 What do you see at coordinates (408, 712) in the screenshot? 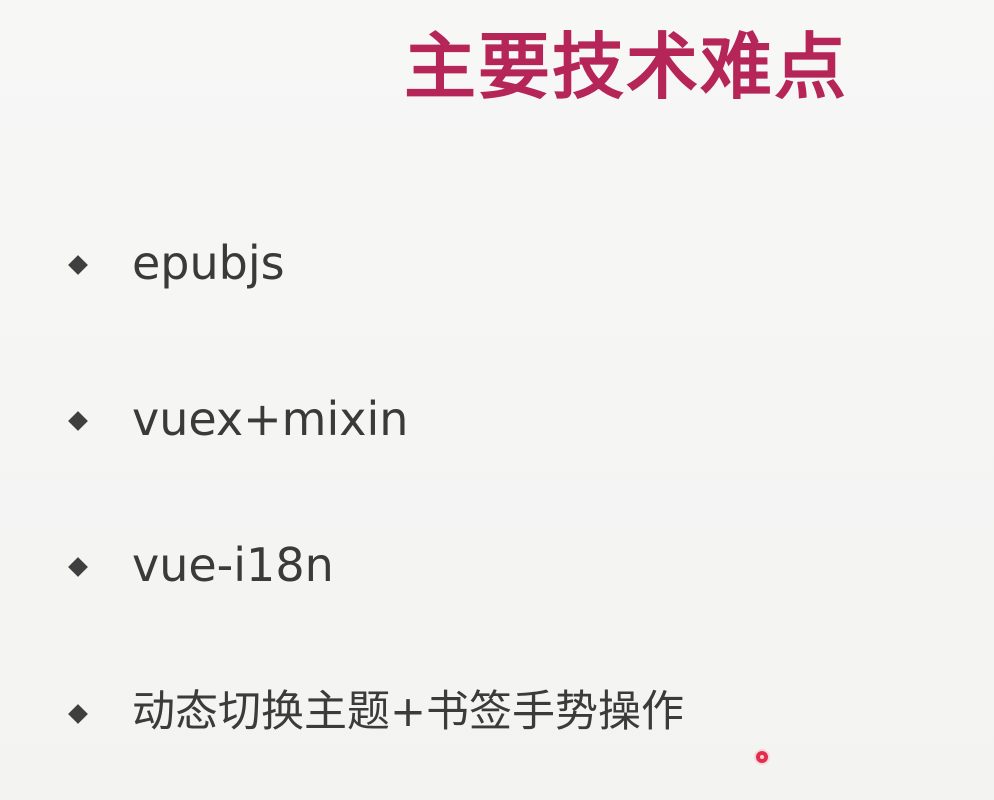
I see `bullet-label-theme-bookmark-gesture: 动态切换主题+书签手势操作` at bounding box center [408, 712].